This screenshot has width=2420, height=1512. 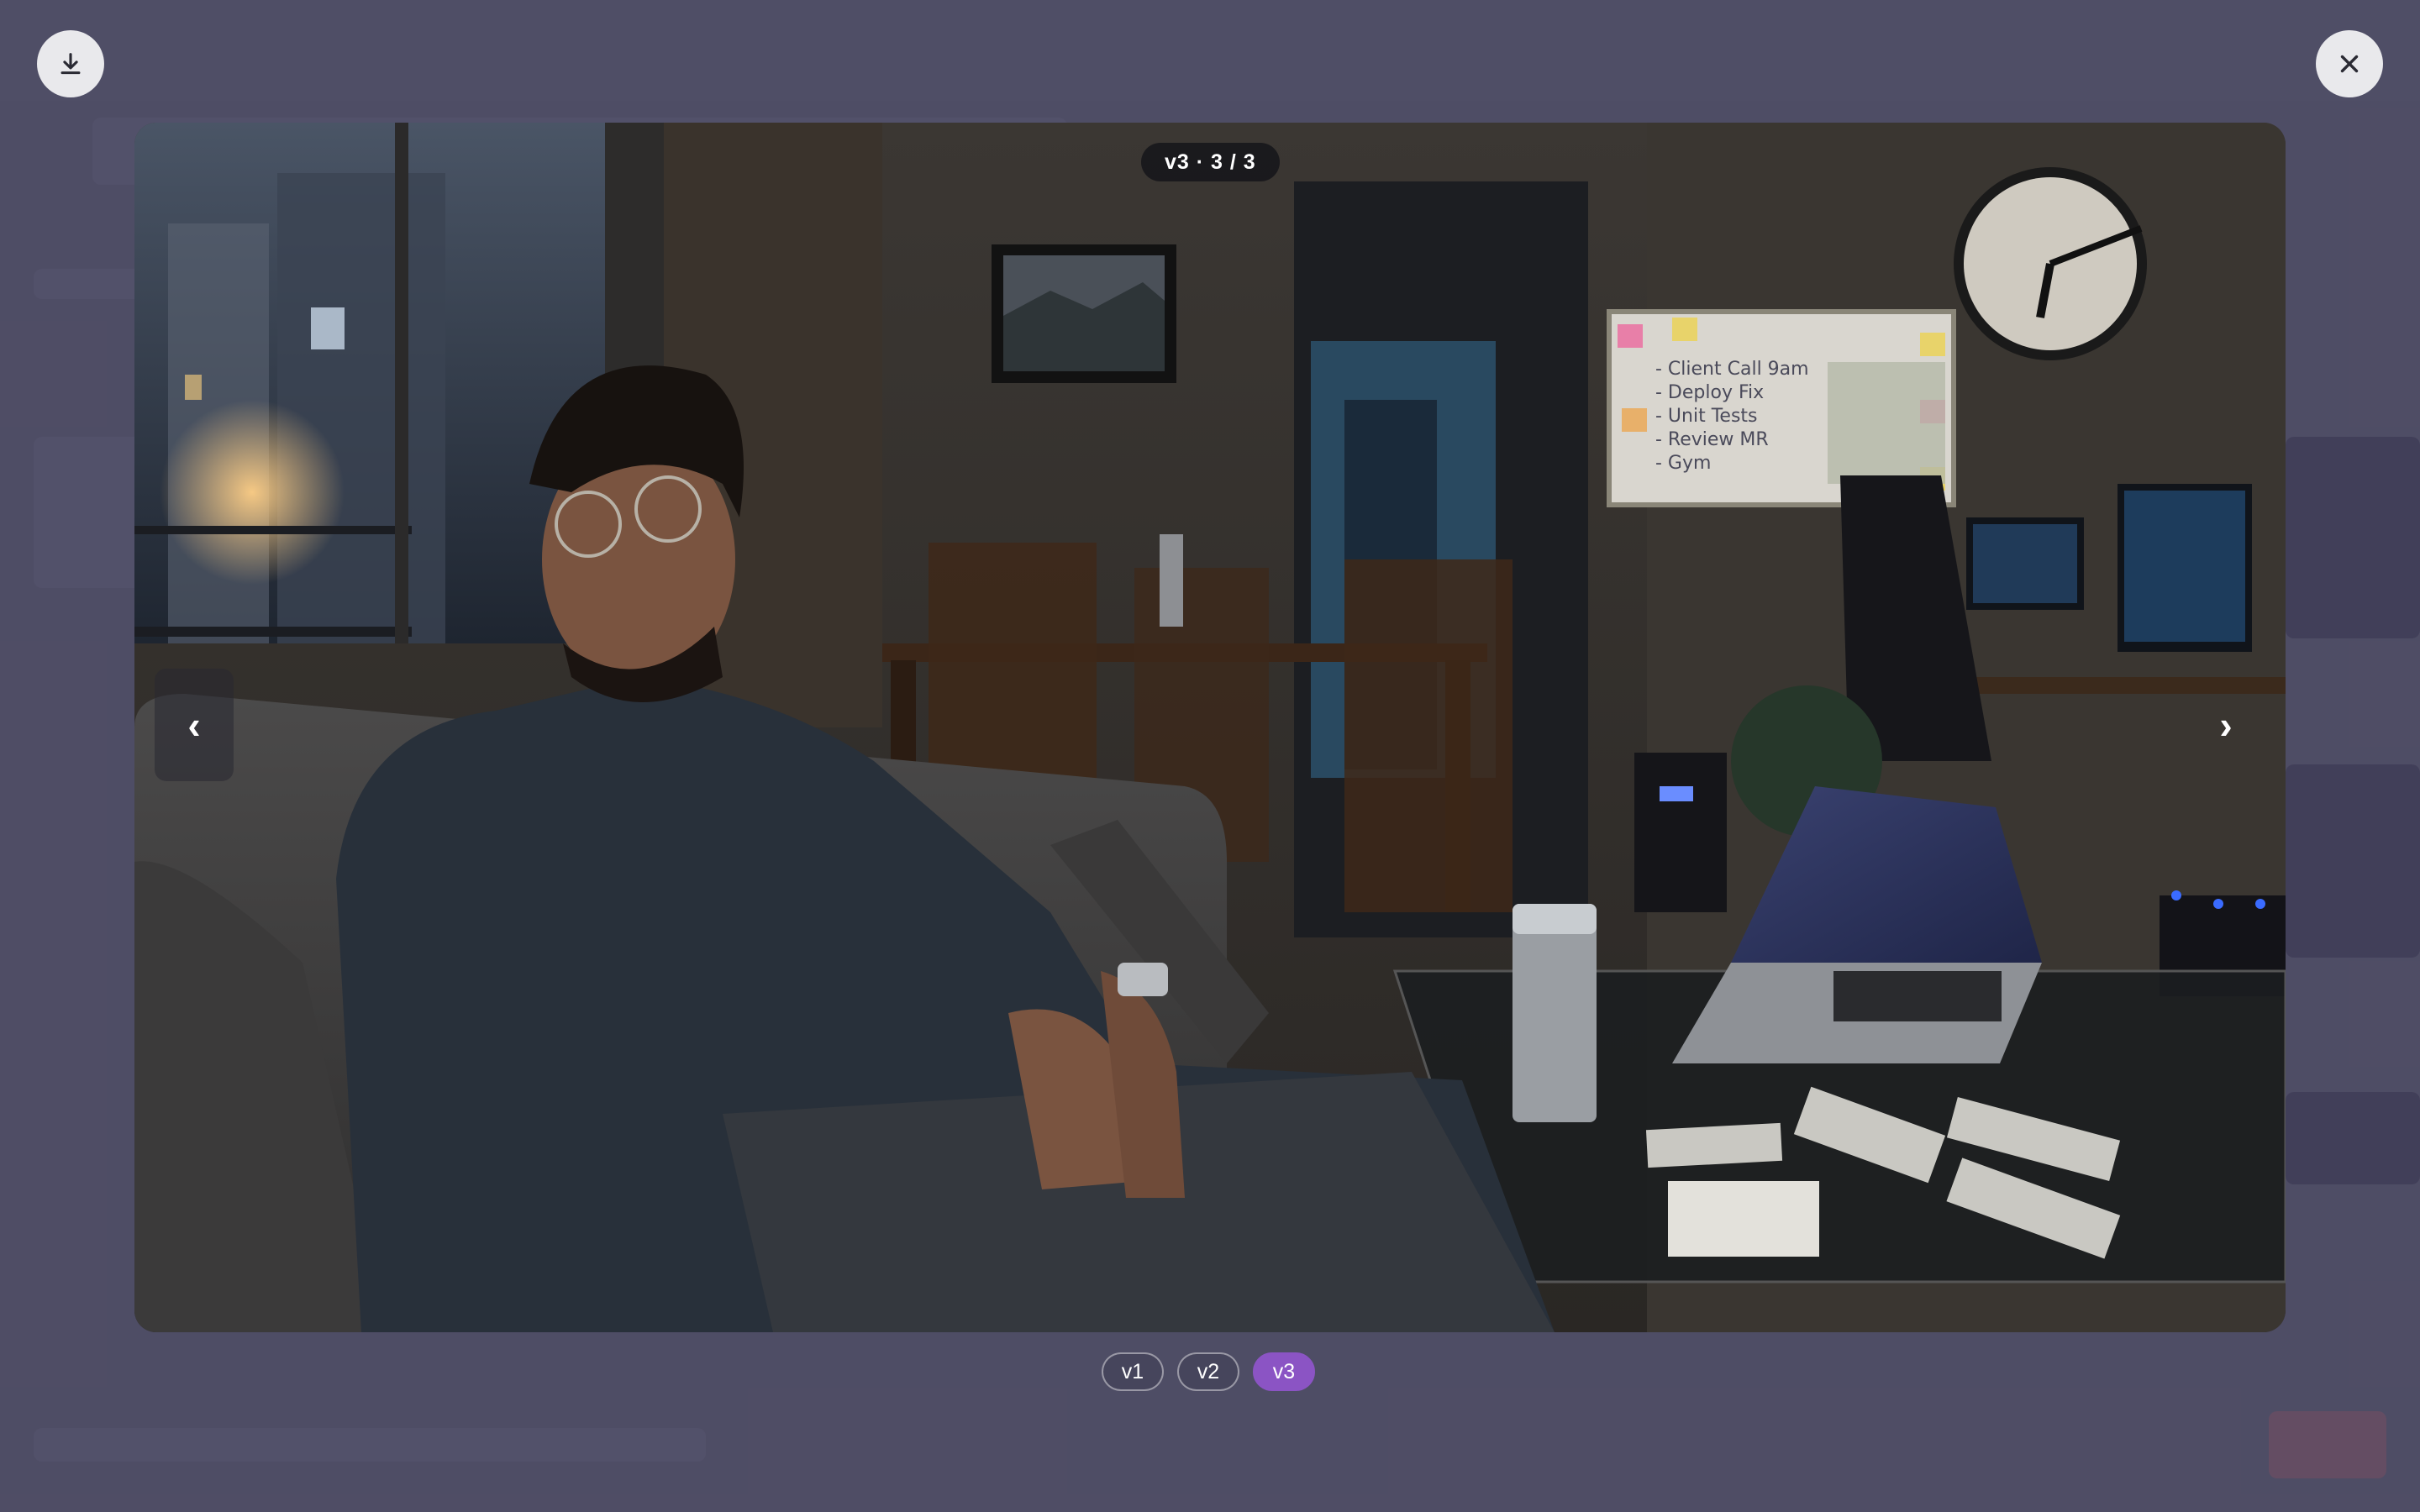 I want to click on image-counter: v3 · 3 / 3, so click(x=1210, y=162).